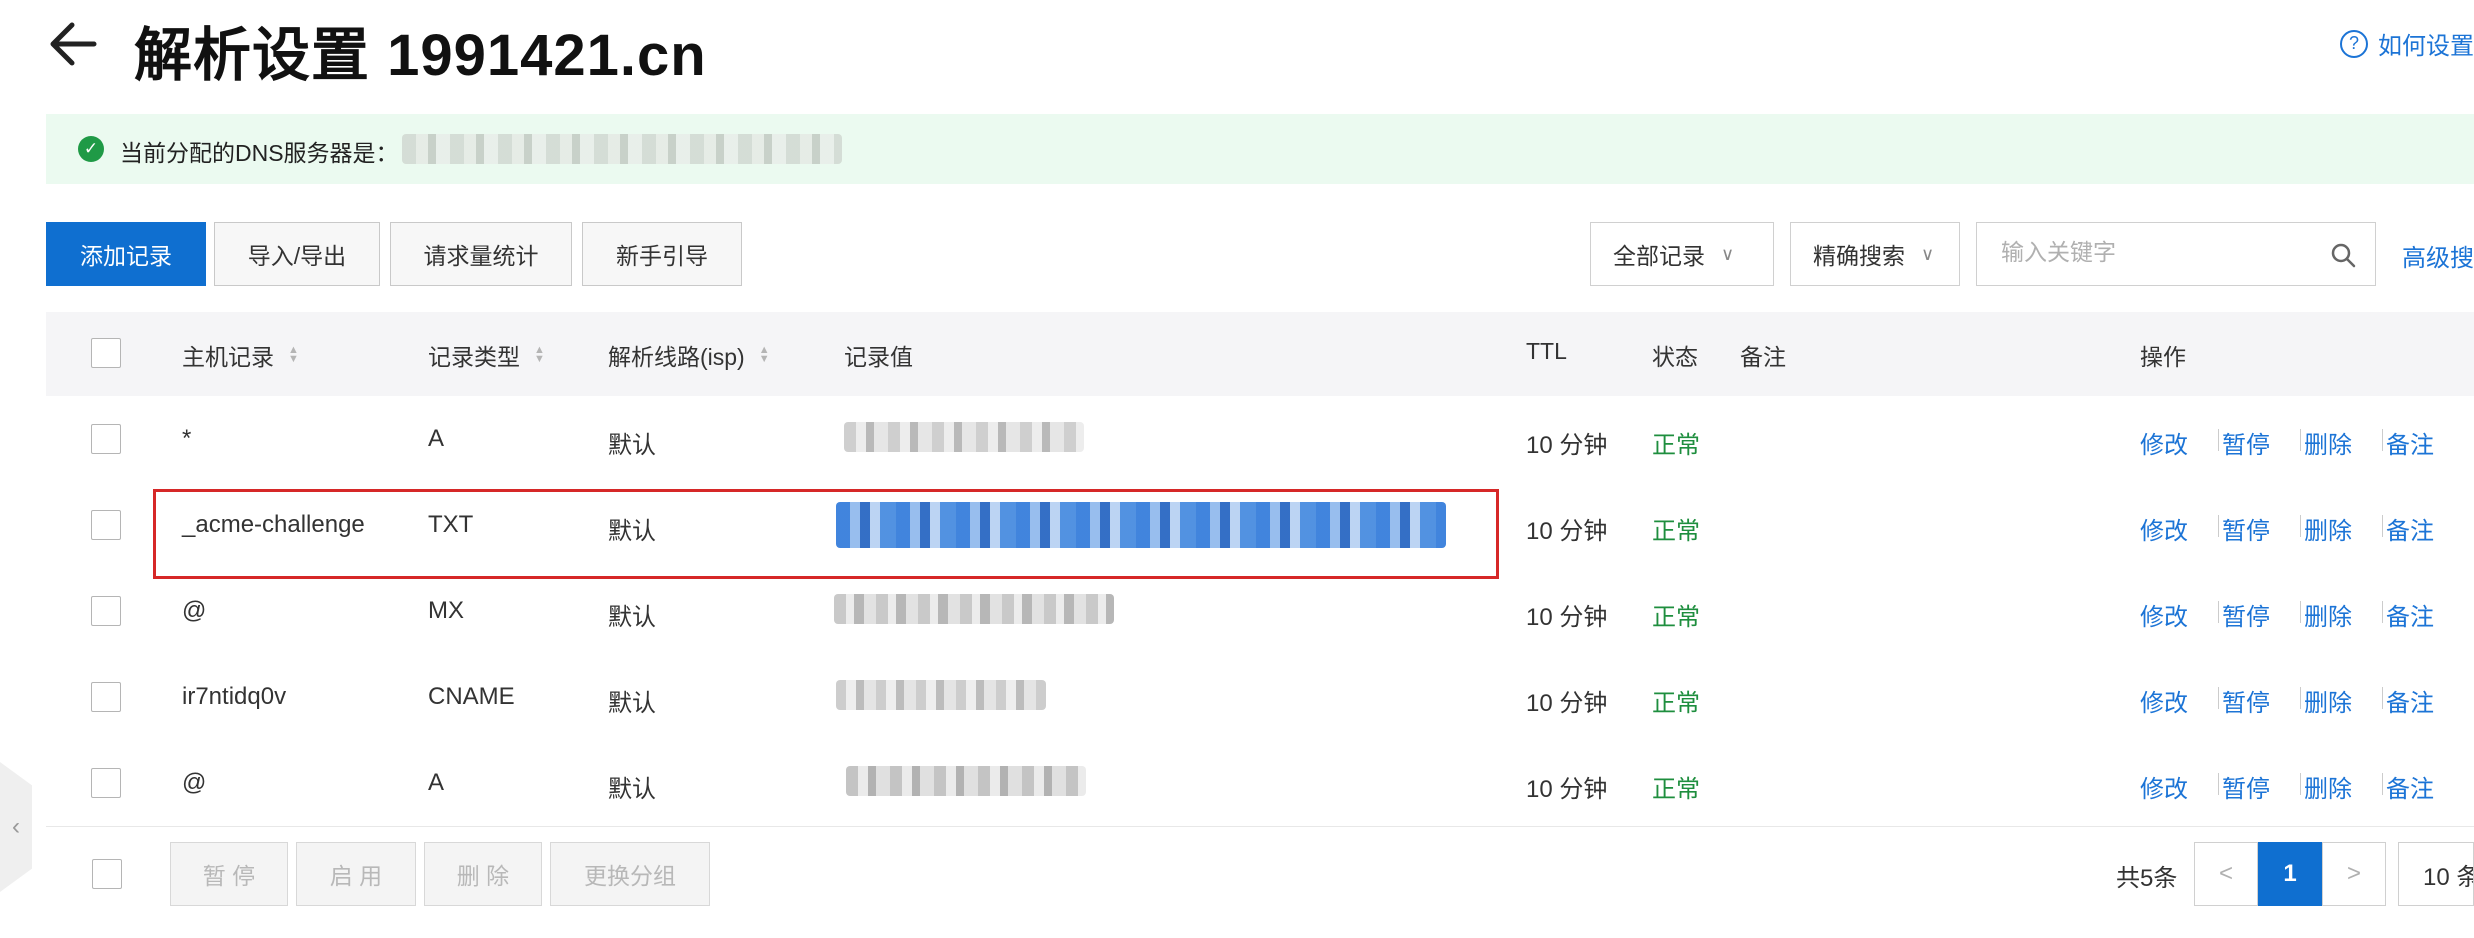 Image resolution: width=2474 pixels, height=938 pixels. I want to click on table-row: @ A 默认 10 分钟 正常 修改 暂停 删除 备注, so click(1260, 783).